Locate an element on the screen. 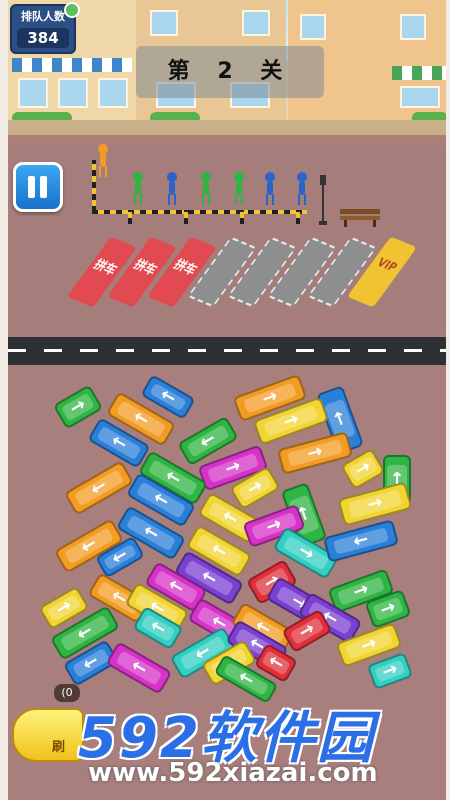 The width and height of the screenshot is (450, 800). level-banner: 第 2 关 is located at coordinates (230, 72).